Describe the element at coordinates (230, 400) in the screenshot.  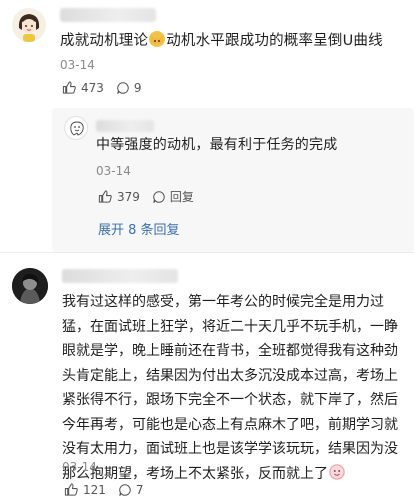
I see `text-line: 紧张得不行，跟场下完全不一个状态，就下岸了，然后` at that location.